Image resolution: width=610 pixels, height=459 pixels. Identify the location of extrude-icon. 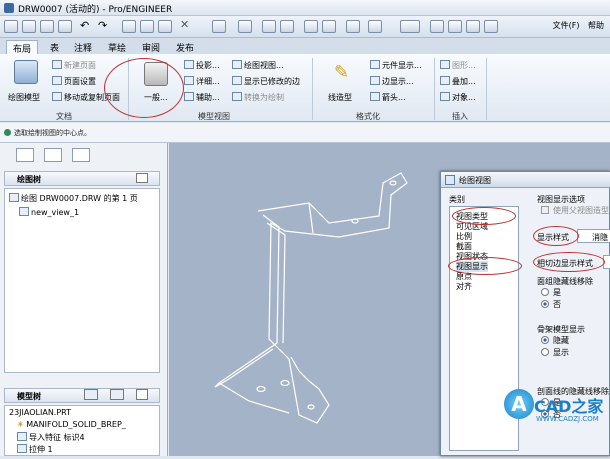
(22, 448).